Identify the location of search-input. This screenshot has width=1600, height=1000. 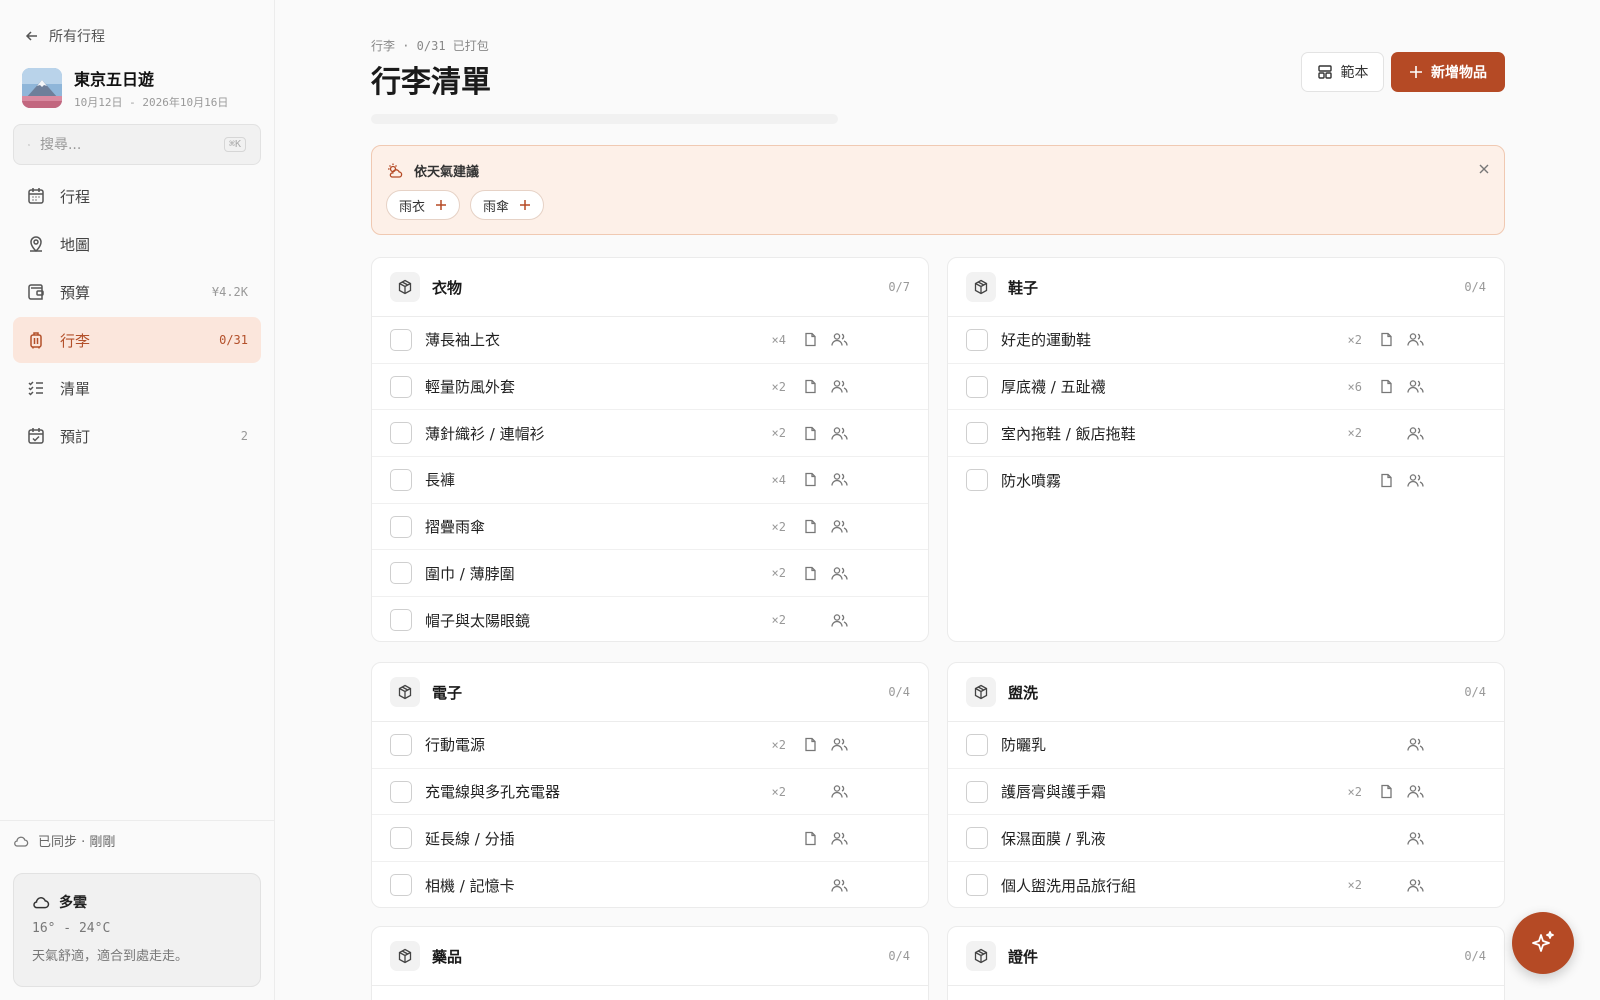
(126, 144).